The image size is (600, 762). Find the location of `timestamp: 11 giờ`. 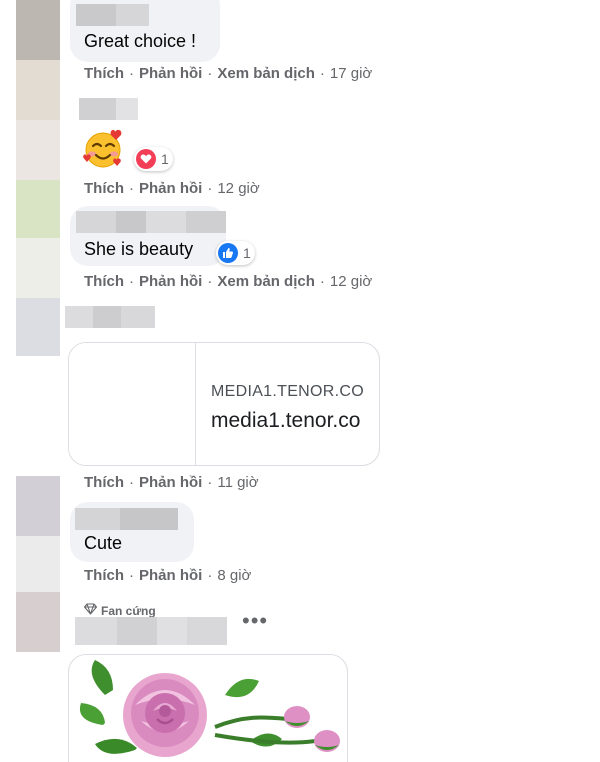

timestamp: 11 giờ is located at coordinates (237, 482).